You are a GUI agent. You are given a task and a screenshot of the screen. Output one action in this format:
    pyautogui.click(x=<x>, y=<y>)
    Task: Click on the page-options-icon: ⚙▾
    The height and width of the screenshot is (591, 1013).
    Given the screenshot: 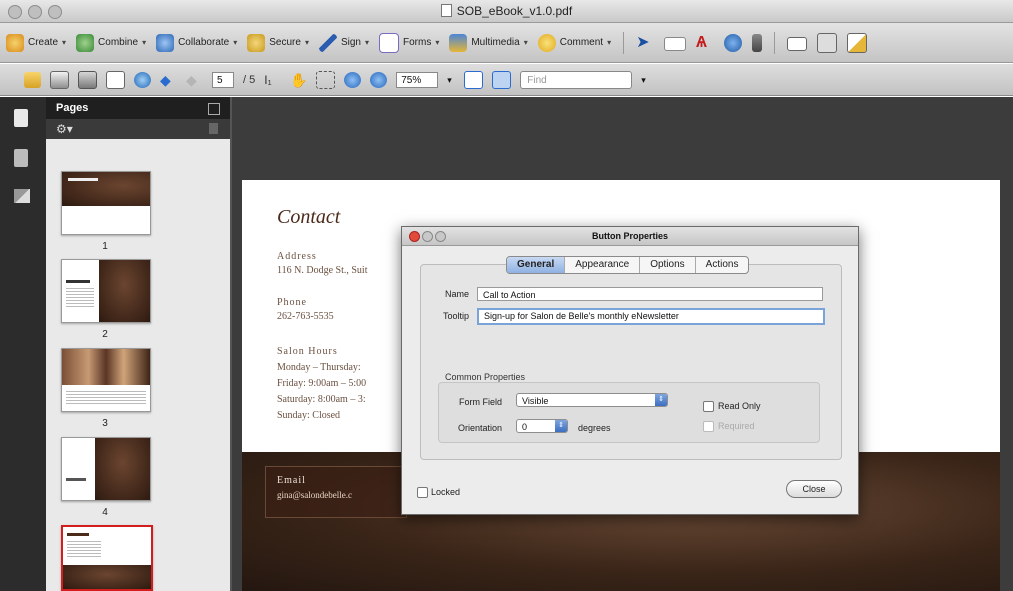 What is the action you would take?
    pyautogui.click(x=64, y=129)
    